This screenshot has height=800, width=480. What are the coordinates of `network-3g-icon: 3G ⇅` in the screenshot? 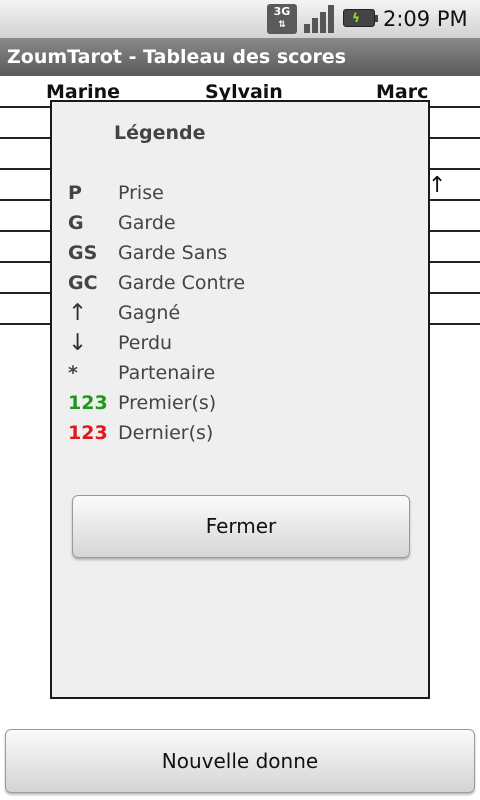 It's located at (282, 19).